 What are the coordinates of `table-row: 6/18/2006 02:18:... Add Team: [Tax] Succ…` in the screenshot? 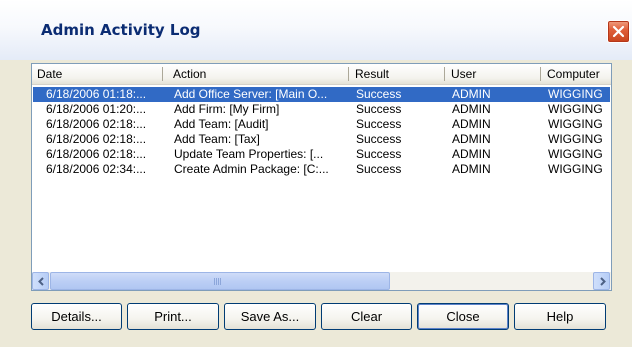 It's located at (321, 139).